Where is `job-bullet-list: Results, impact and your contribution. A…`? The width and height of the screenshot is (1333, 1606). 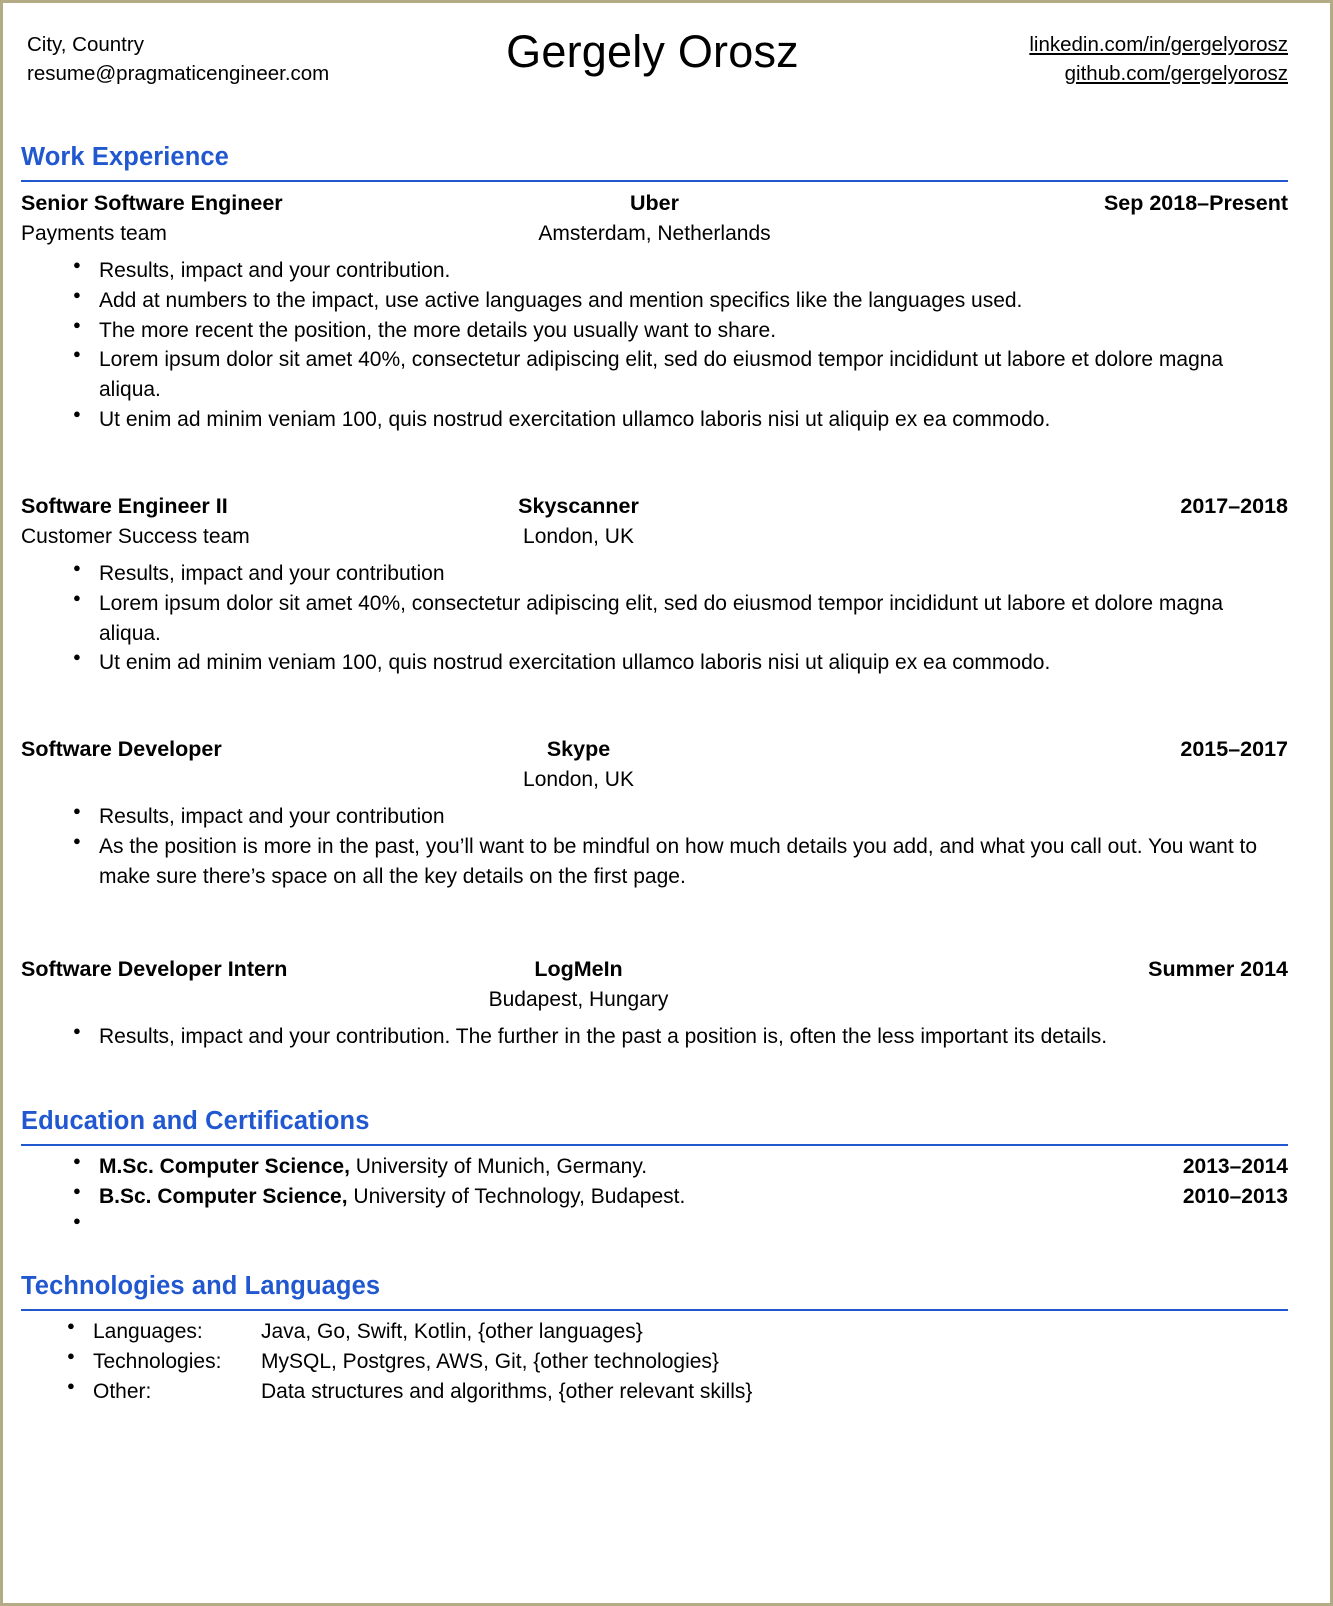 job-bullet-list: Results, impact and your contribution. A… is located at coordinates (654, 345).